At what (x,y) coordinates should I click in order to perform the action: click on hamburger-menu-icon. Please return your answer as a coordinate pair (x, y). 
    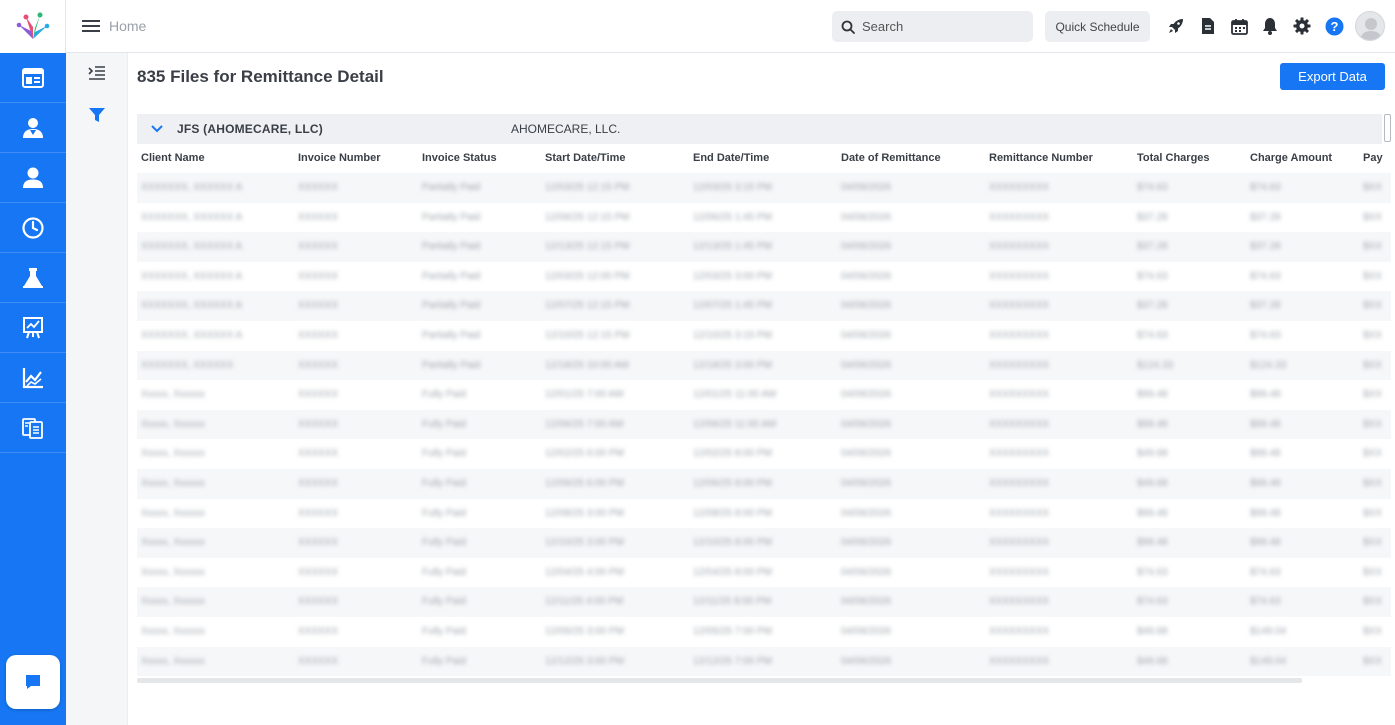
    Looking at the image, I should click on (92, 26).